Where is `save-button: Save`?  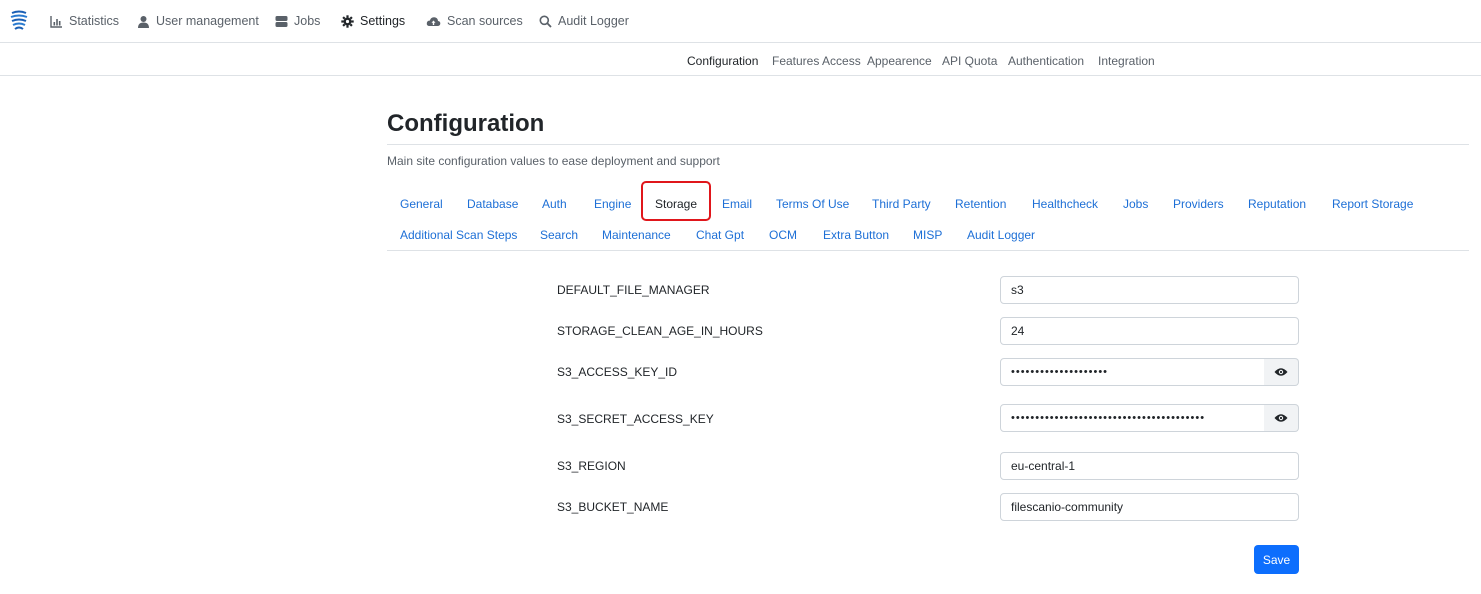 save-button: Save is located at coordinates (1276, 559).